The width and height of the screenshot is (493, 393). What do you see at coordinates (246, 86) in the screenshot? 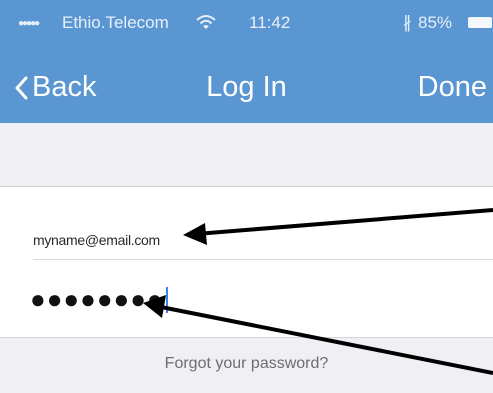
I see `navigation-bar: Back Log In Done` at bounding box center [246, 86].